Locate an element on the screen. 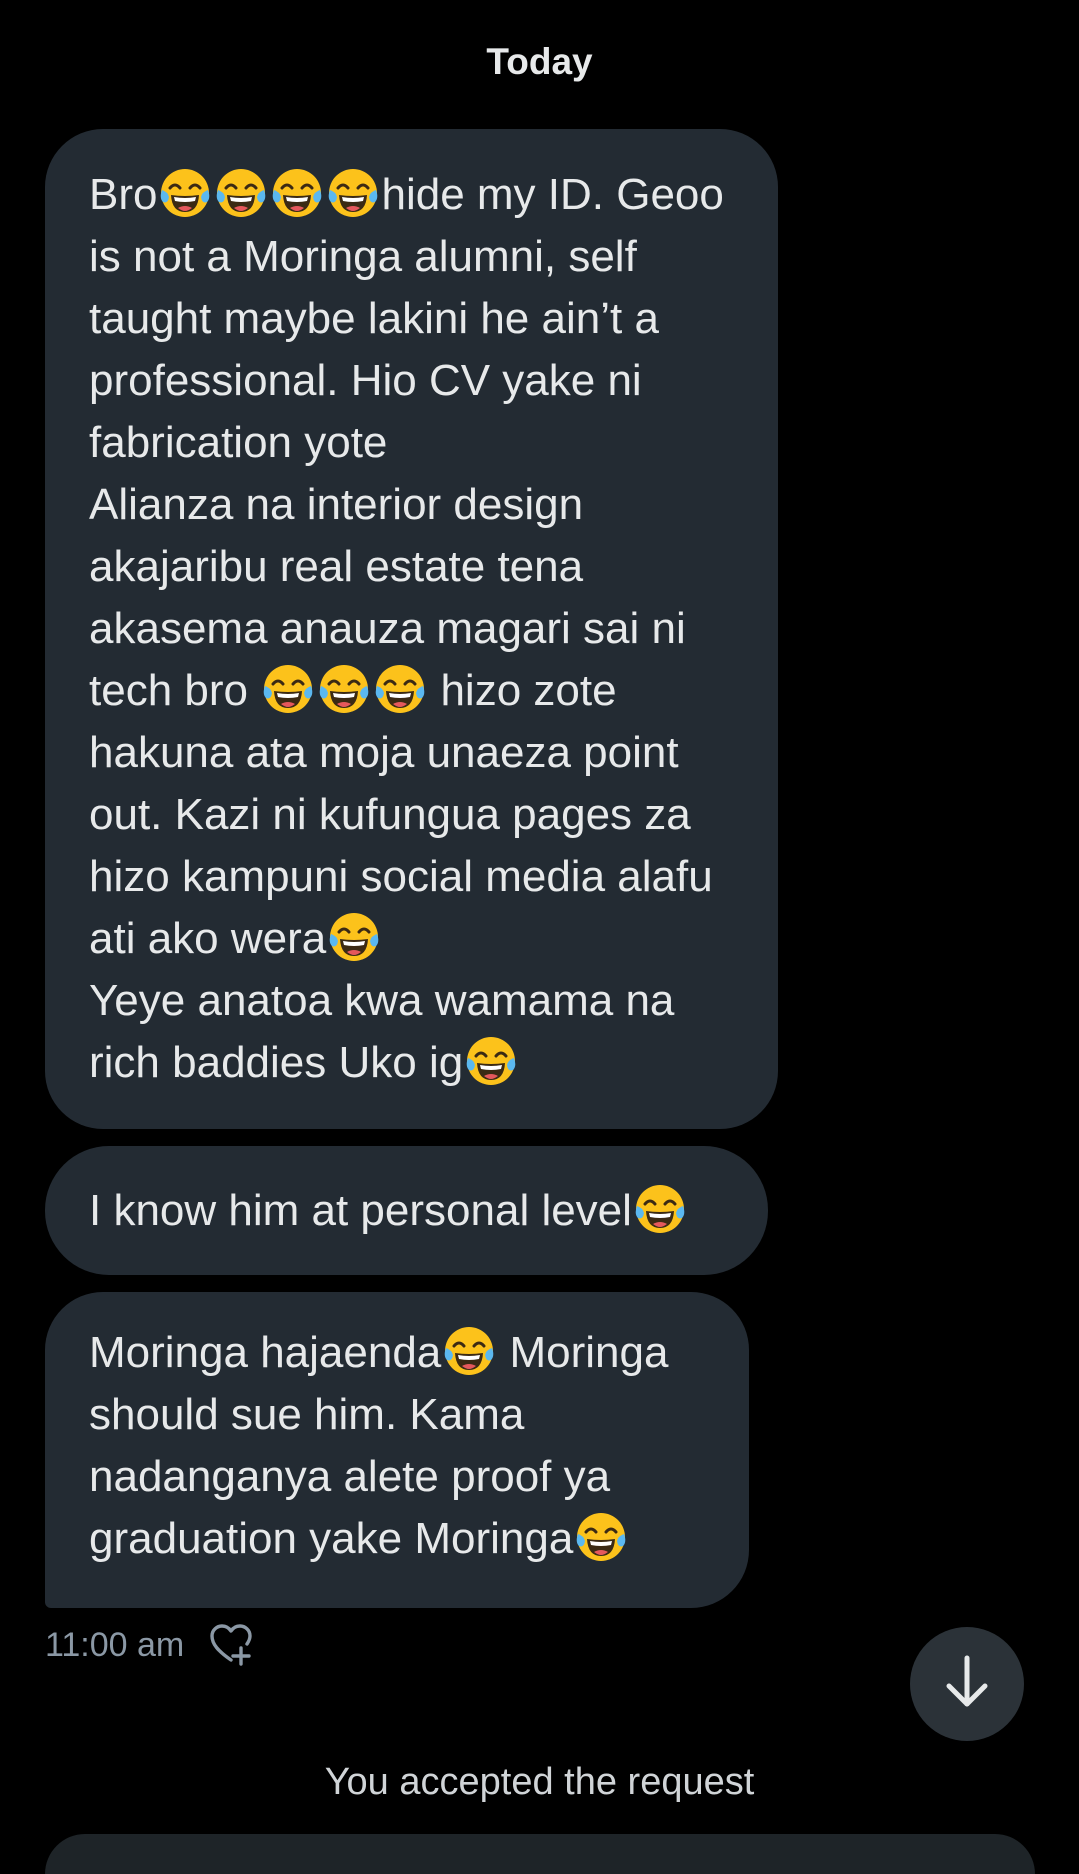 This screenshot has height=1874, width=1079. message-text: Bro is located at coordinates (123, 194).